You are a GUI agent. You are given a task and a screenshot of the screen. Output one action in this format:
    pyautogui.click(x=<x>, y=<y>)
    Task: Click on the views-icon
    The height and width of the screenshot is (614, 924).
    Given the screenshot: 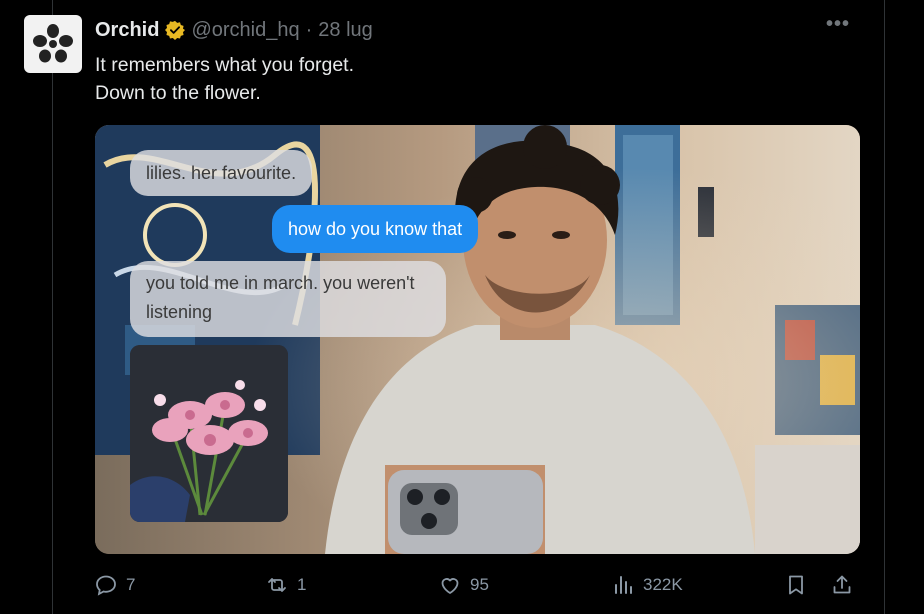 What is the action you would take?
    pyautogui.click(x=623, y=585)
    